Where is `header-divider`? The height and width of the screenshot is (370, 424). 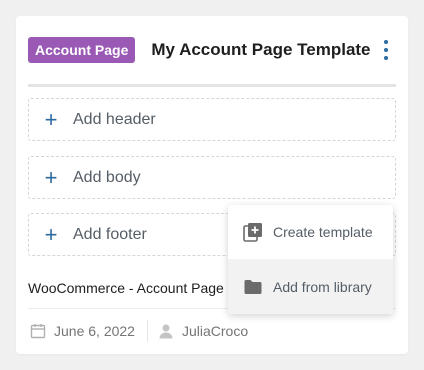
header-divider is located at coordinates (212, 85).